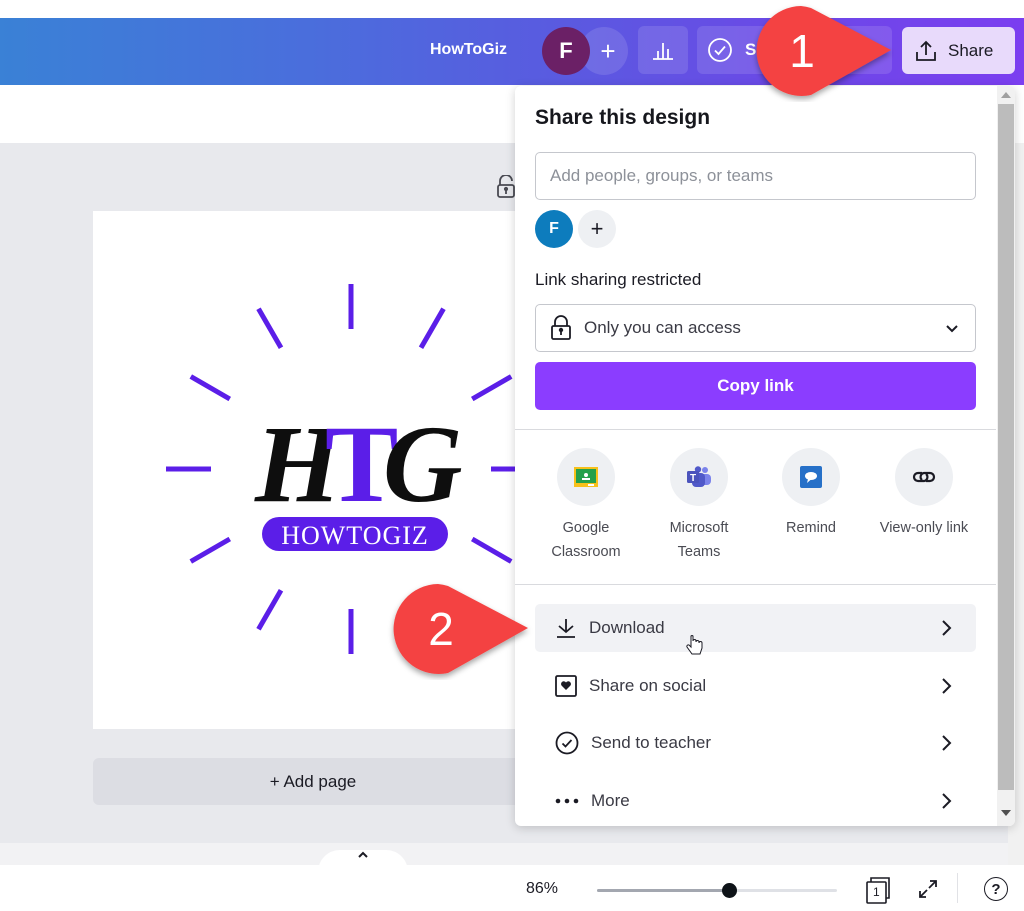 The height and width of the screenshot is (911, 1024). What do you see at coordinates (618, 279) in the screenshot?
I see `link-sharing-label: Link sharing restricted` at bounding box center [618, 279].